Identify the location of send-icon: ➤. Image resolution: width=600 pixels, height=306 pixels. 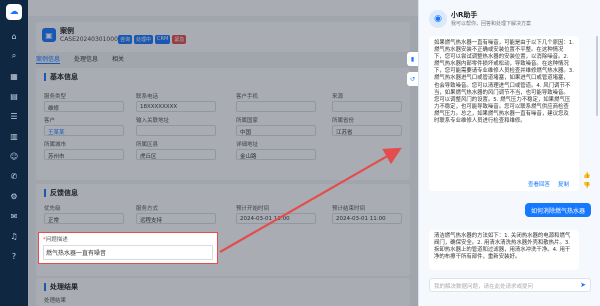
(583, 285).